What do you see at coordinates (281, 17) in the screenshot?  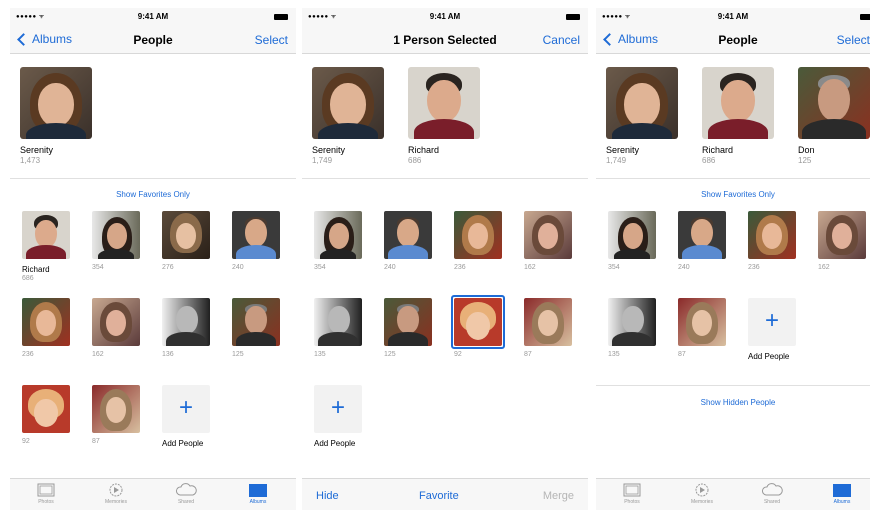 I see `battery-icon` at bounding box center [281, 17].